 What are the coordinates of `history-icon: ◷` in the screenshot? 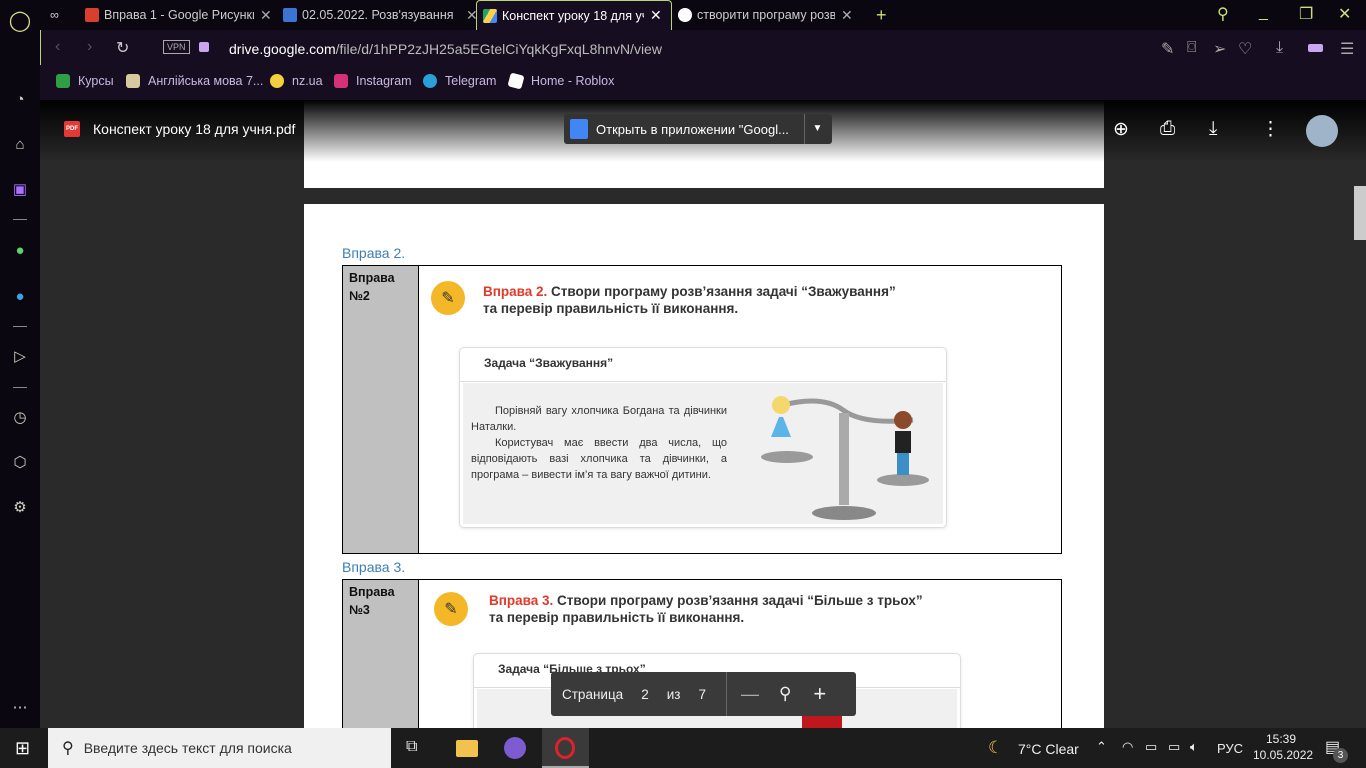 It's located at (20, 417).